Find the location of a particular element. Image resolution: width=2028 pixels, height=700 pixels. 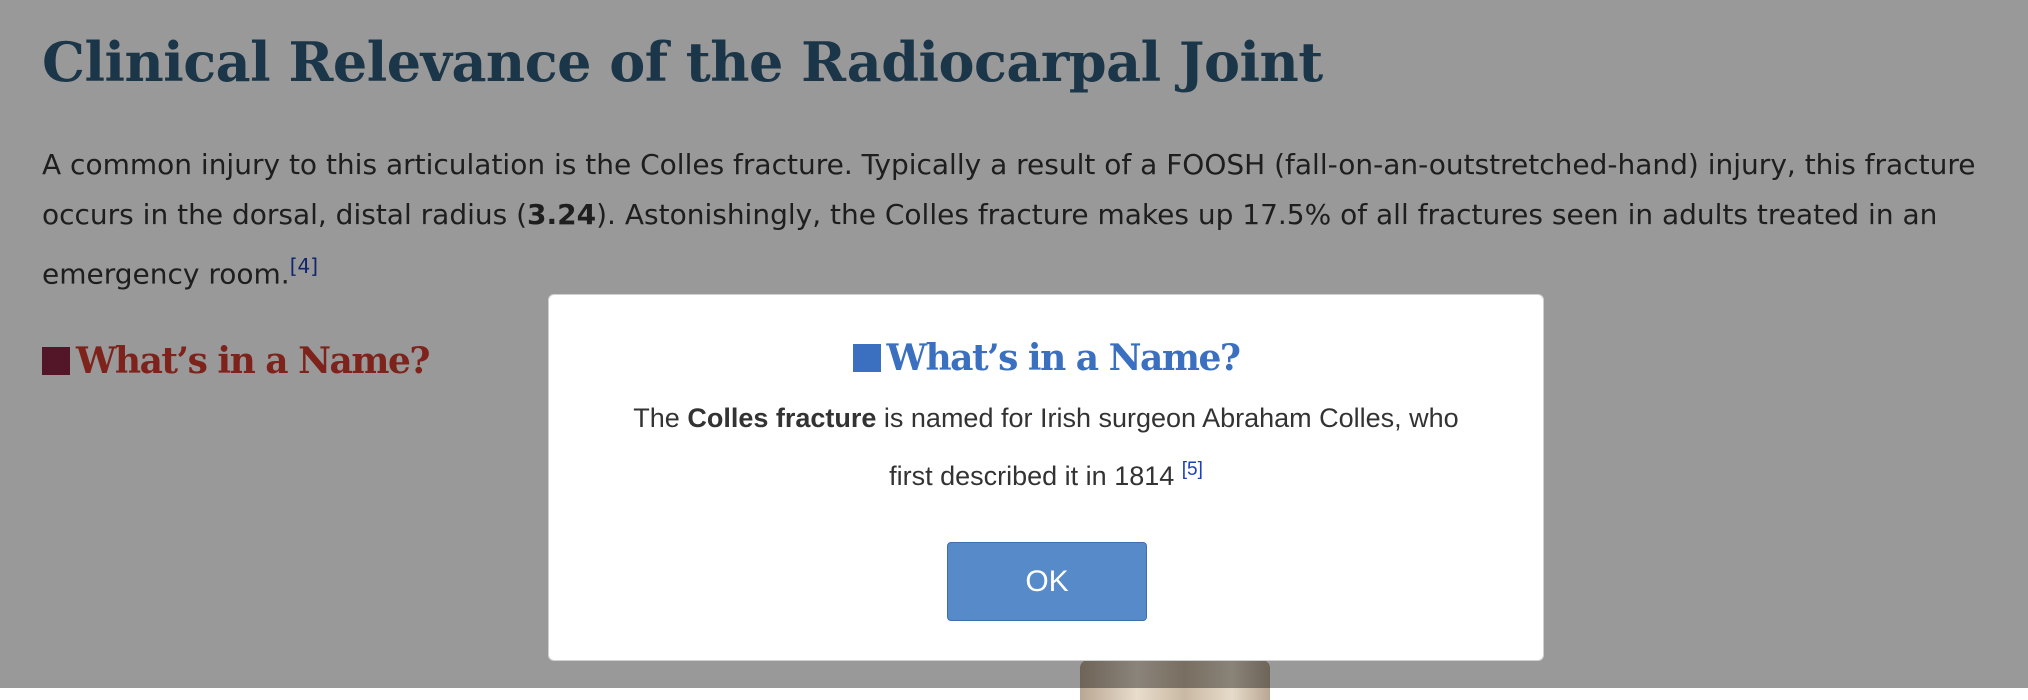

modal-text-bold: Colles fracture is located at coordinates (782, 418).